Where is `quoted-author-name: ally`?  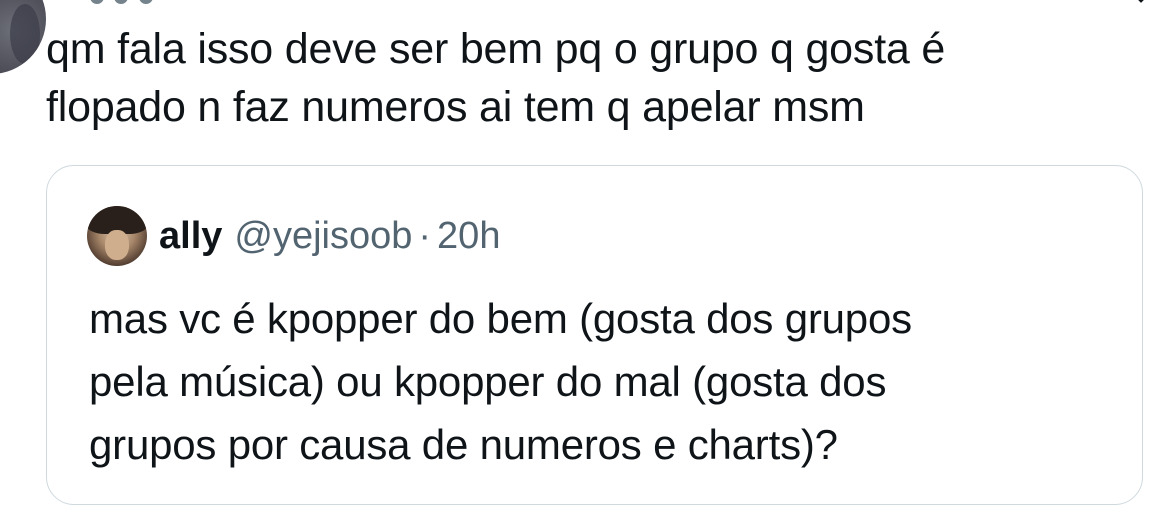
quoted-author-name: ally is located at coordinates (190, 236).